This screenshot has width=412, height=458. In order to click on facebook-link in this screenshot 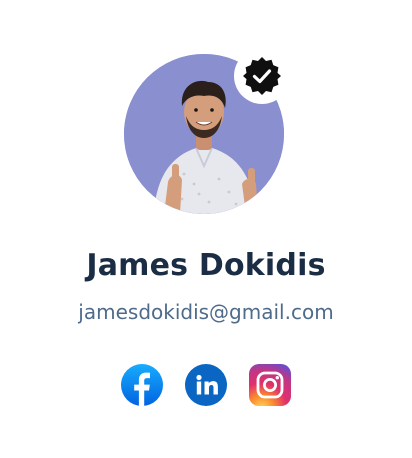, I will do `click(142, 385)`.